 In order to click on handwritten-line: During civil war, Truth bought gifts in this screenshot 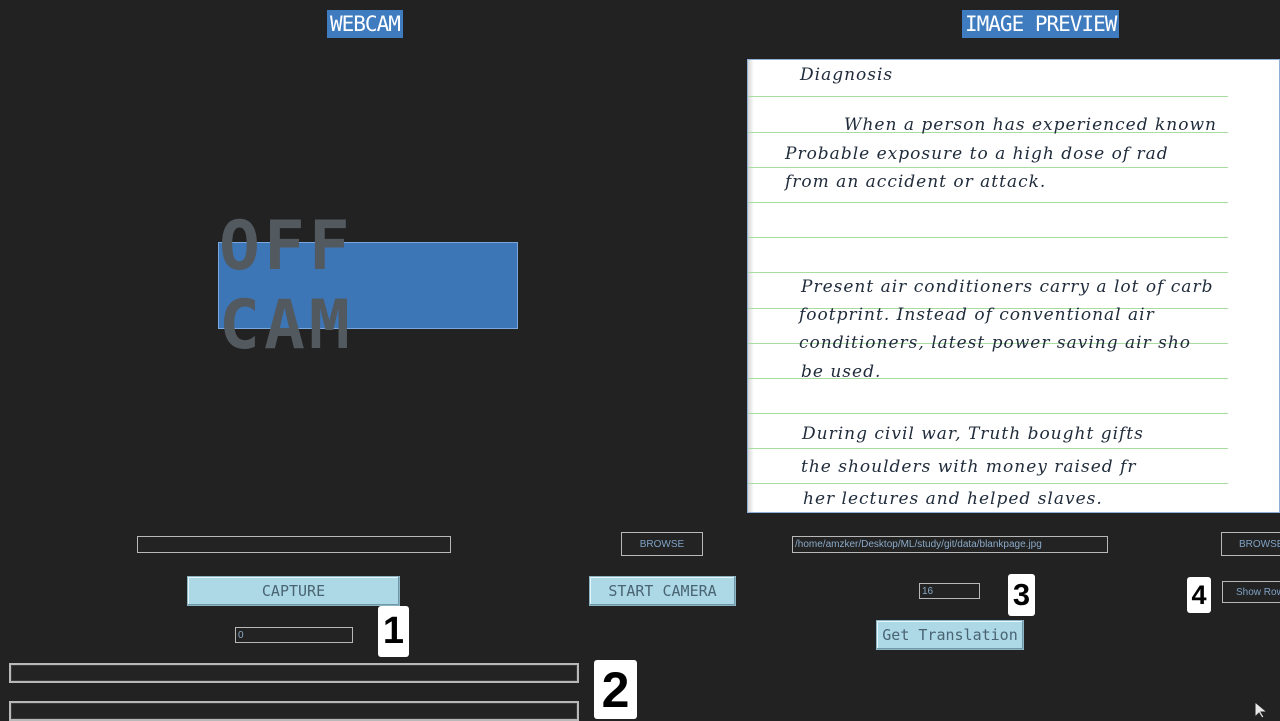, I will do `click(973, 434)`.